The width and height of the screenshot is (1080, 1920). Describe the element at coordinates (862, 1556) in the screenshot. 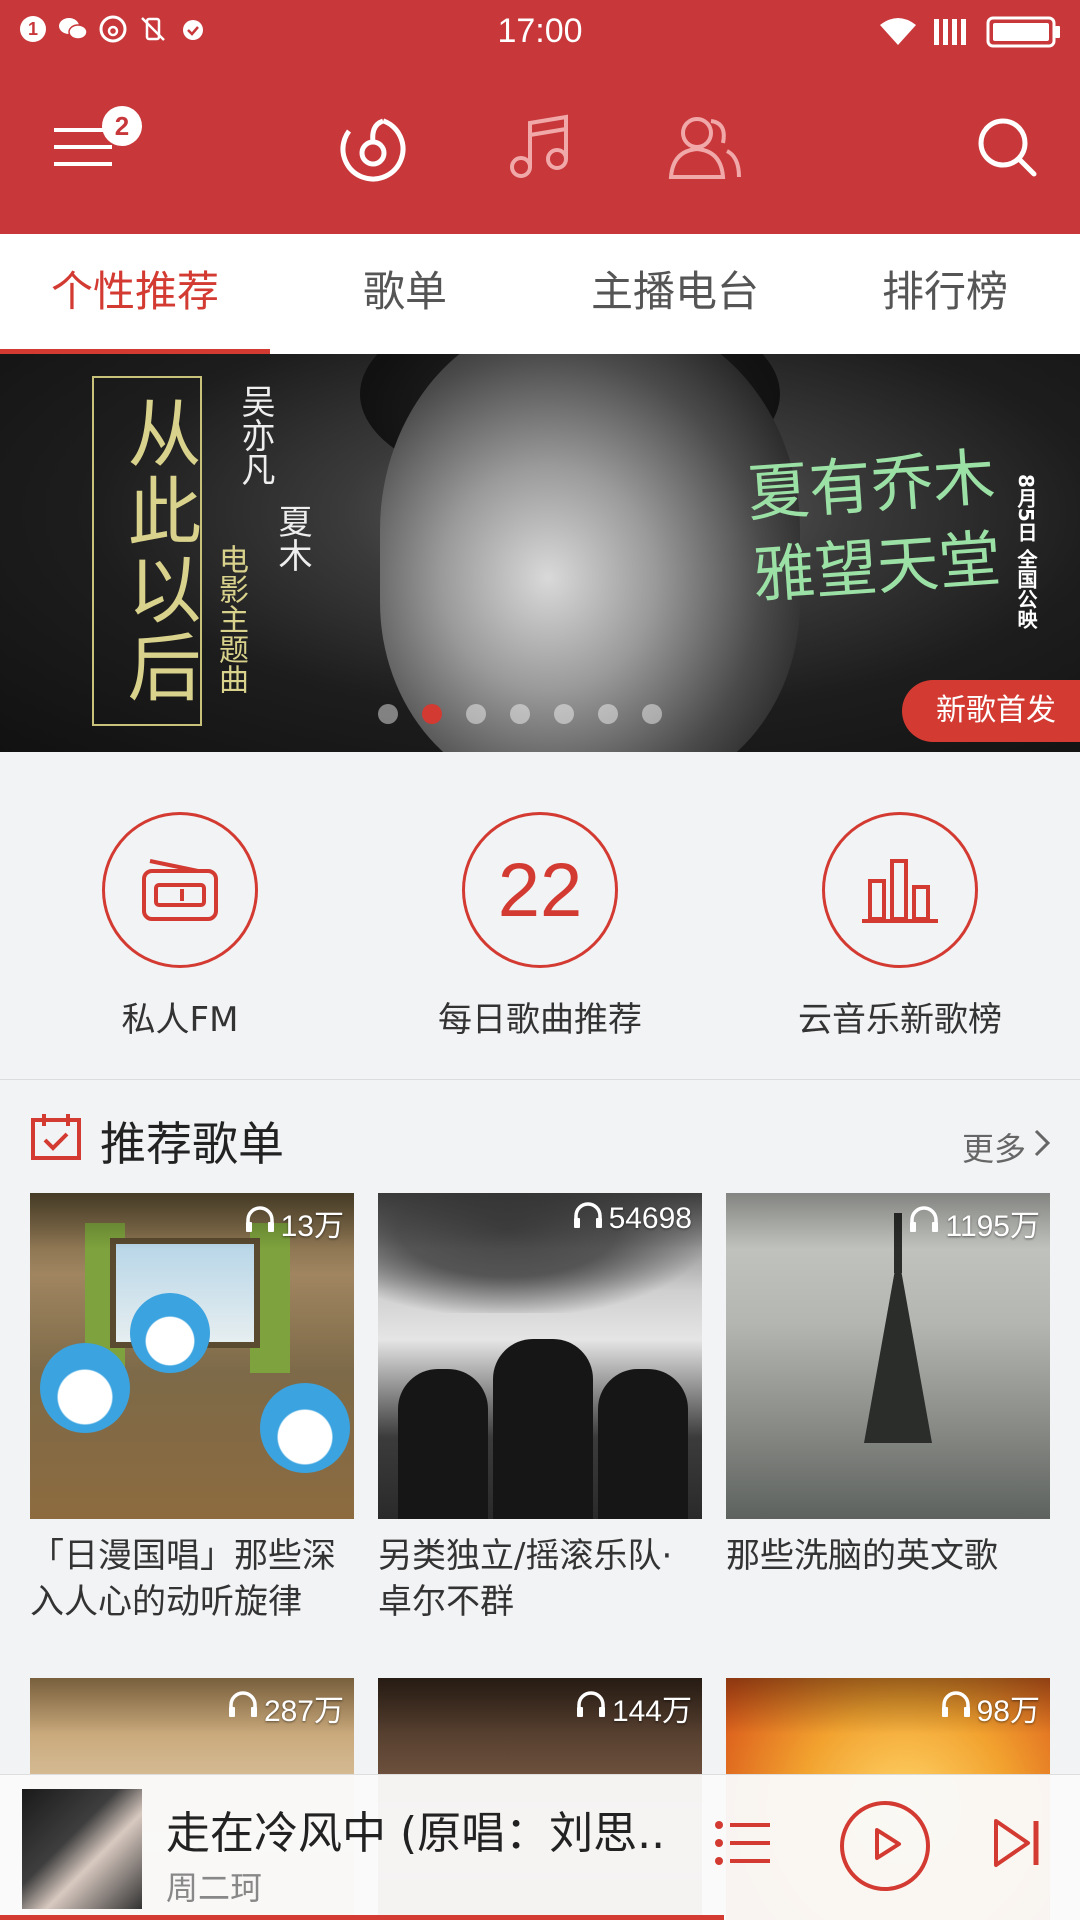

I see `playlist-title: 那些洗脑的英文歌` at that location.